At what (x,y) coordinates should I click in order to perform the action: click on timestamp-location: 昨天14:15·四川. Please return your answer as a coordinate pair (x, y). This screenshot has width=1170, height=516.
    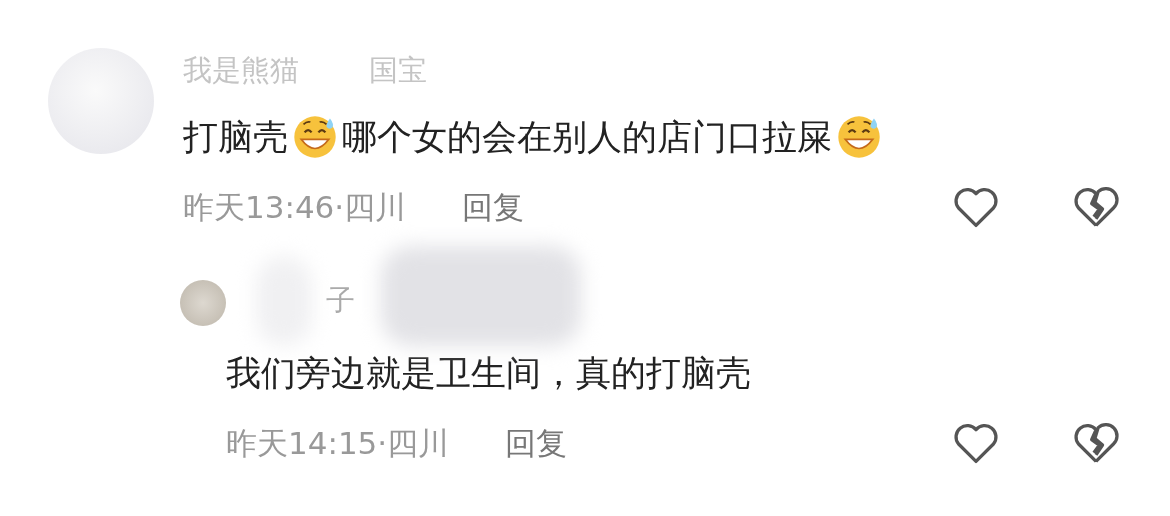
    Looking at the image, I should click on (338, 443).